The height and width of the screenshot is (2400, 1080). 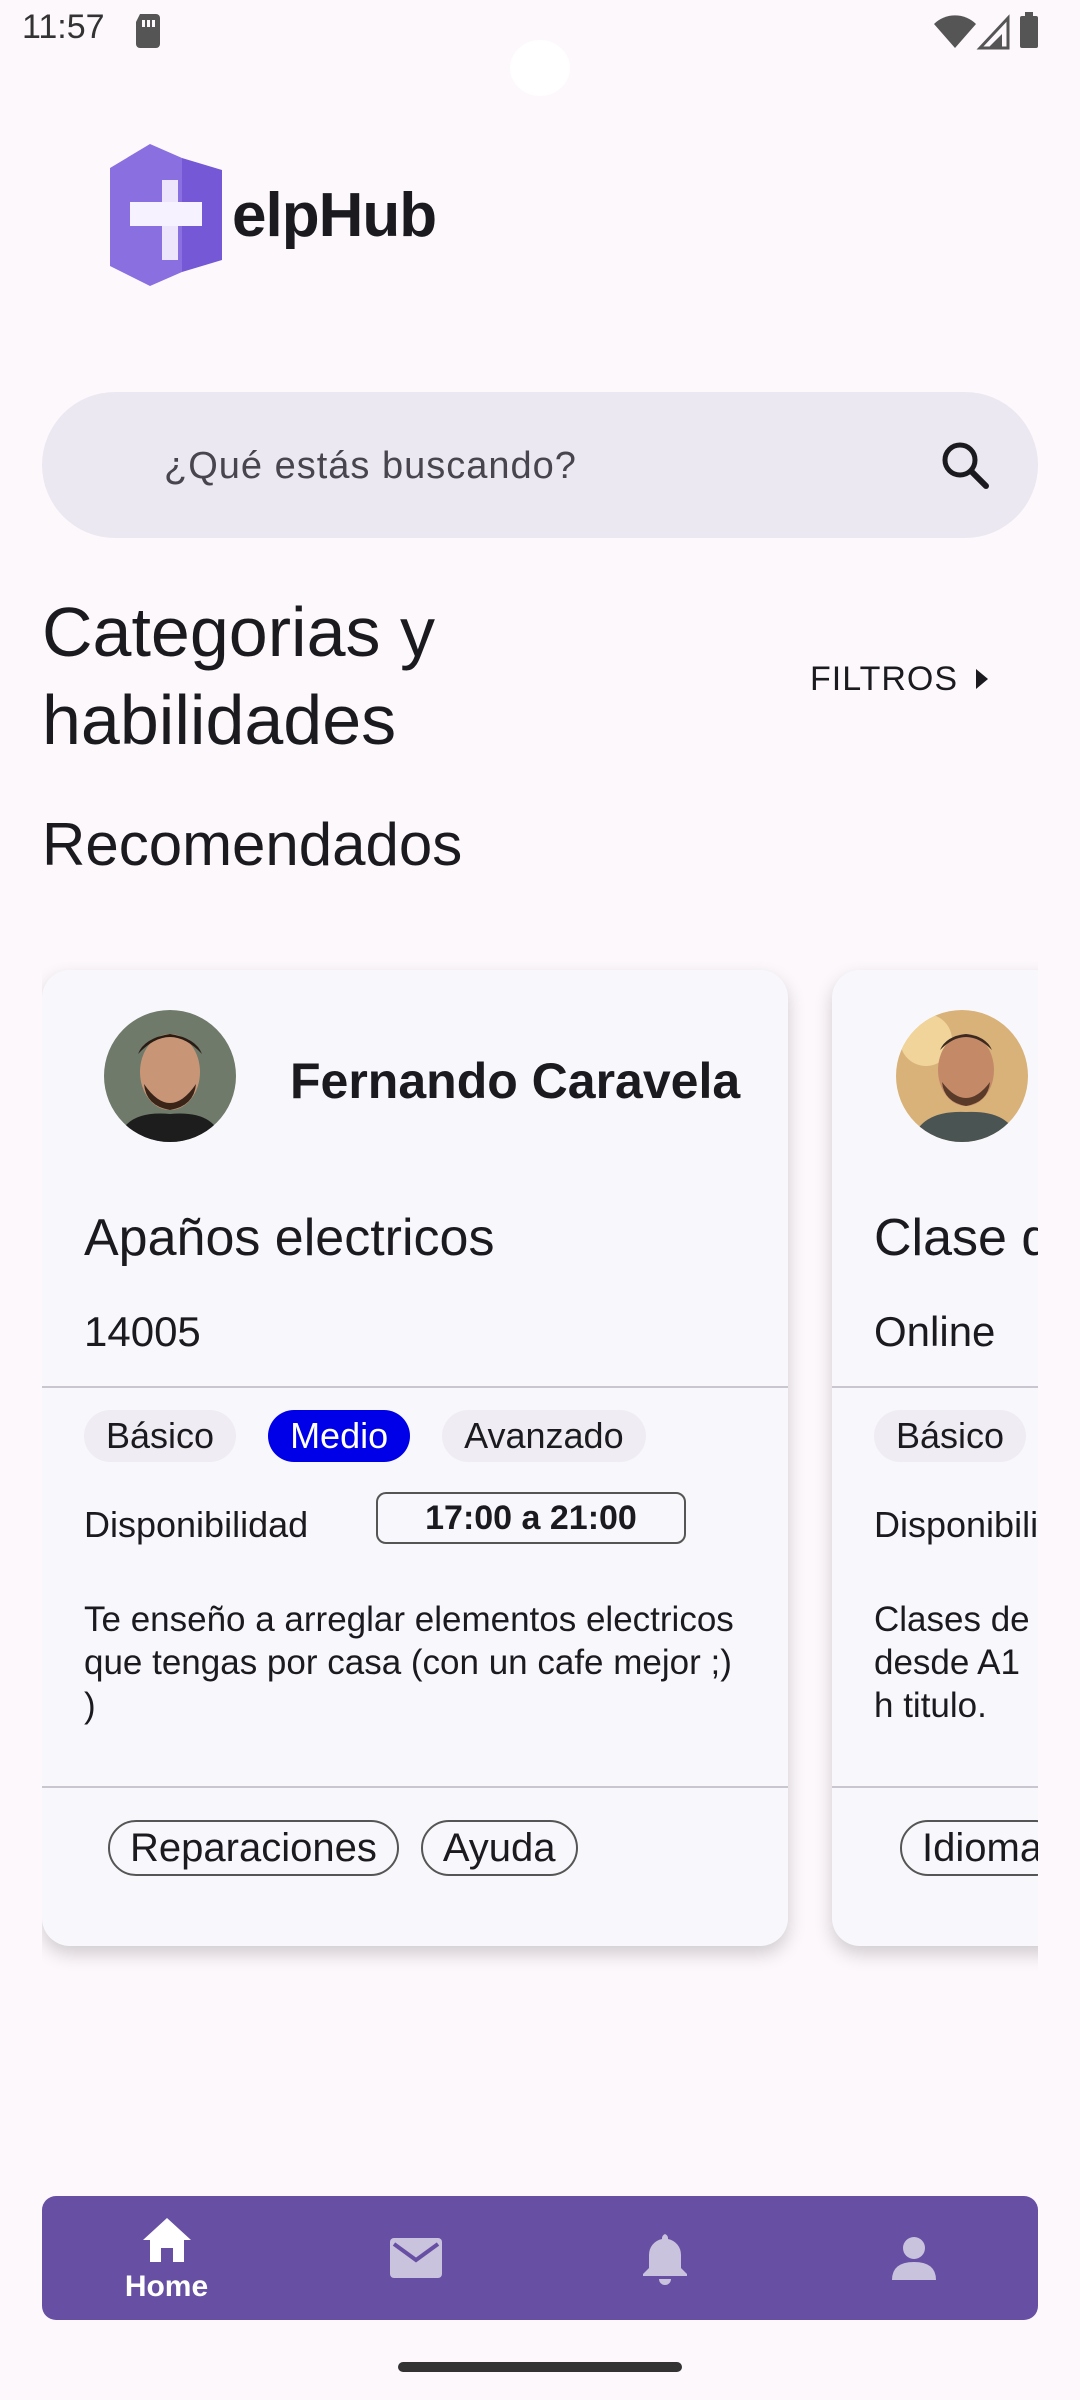 I want to click on bell-icon, so click(x=664, y=2259).